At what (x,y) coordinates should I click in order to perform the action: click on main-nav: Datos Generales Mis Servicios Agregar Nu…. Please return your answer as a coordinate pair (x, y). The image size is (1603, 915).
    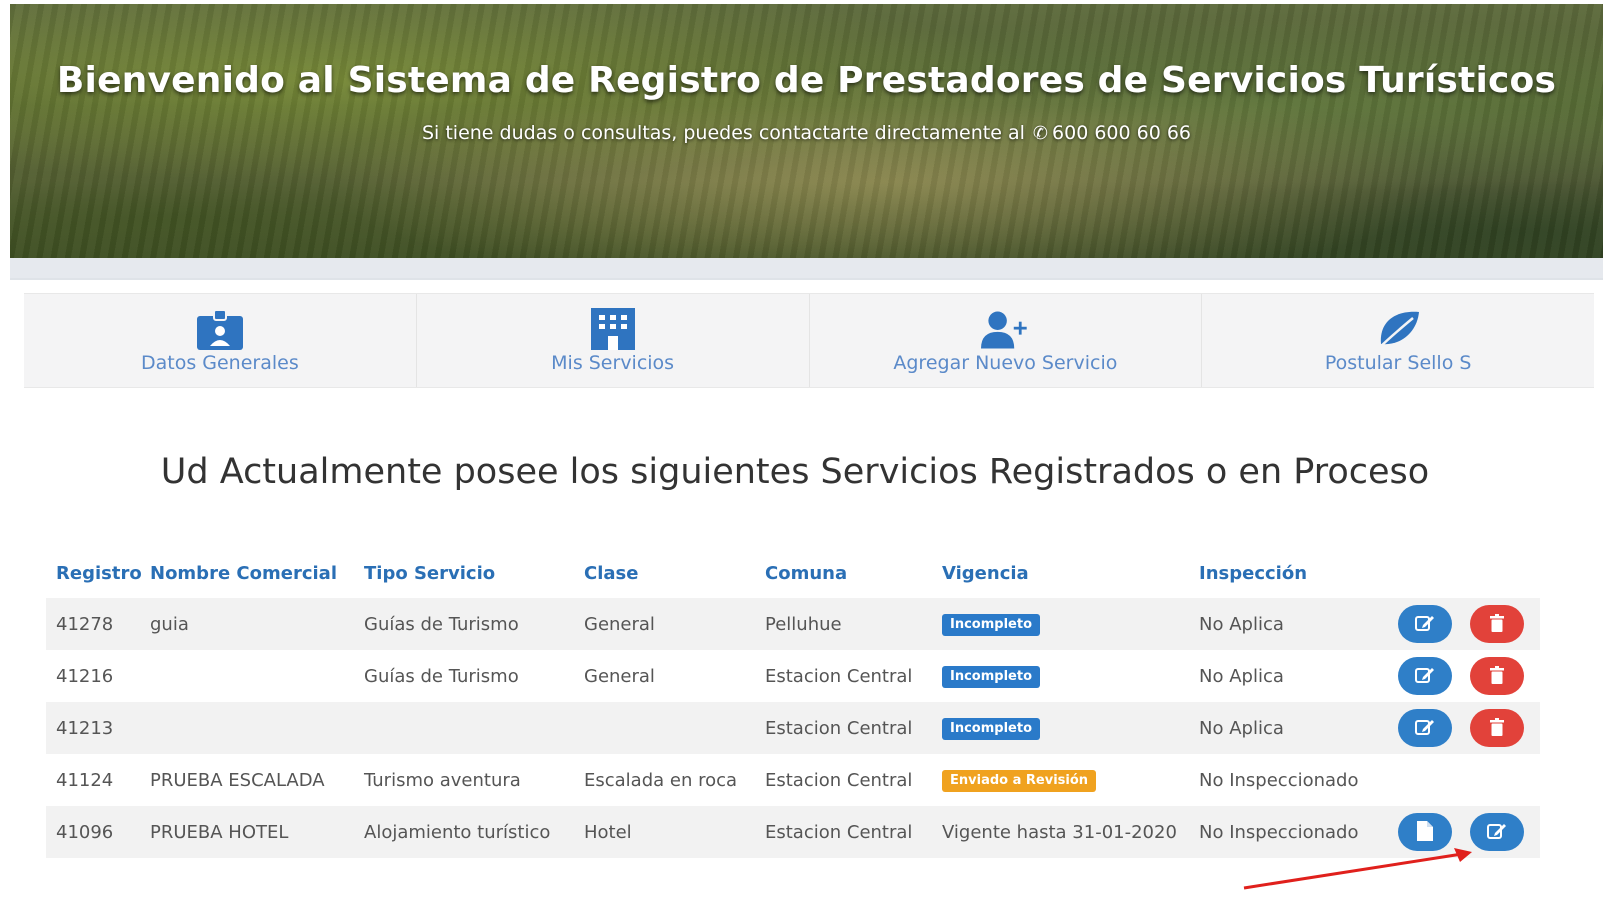
    Looking at the image, I should click on (809, 340).